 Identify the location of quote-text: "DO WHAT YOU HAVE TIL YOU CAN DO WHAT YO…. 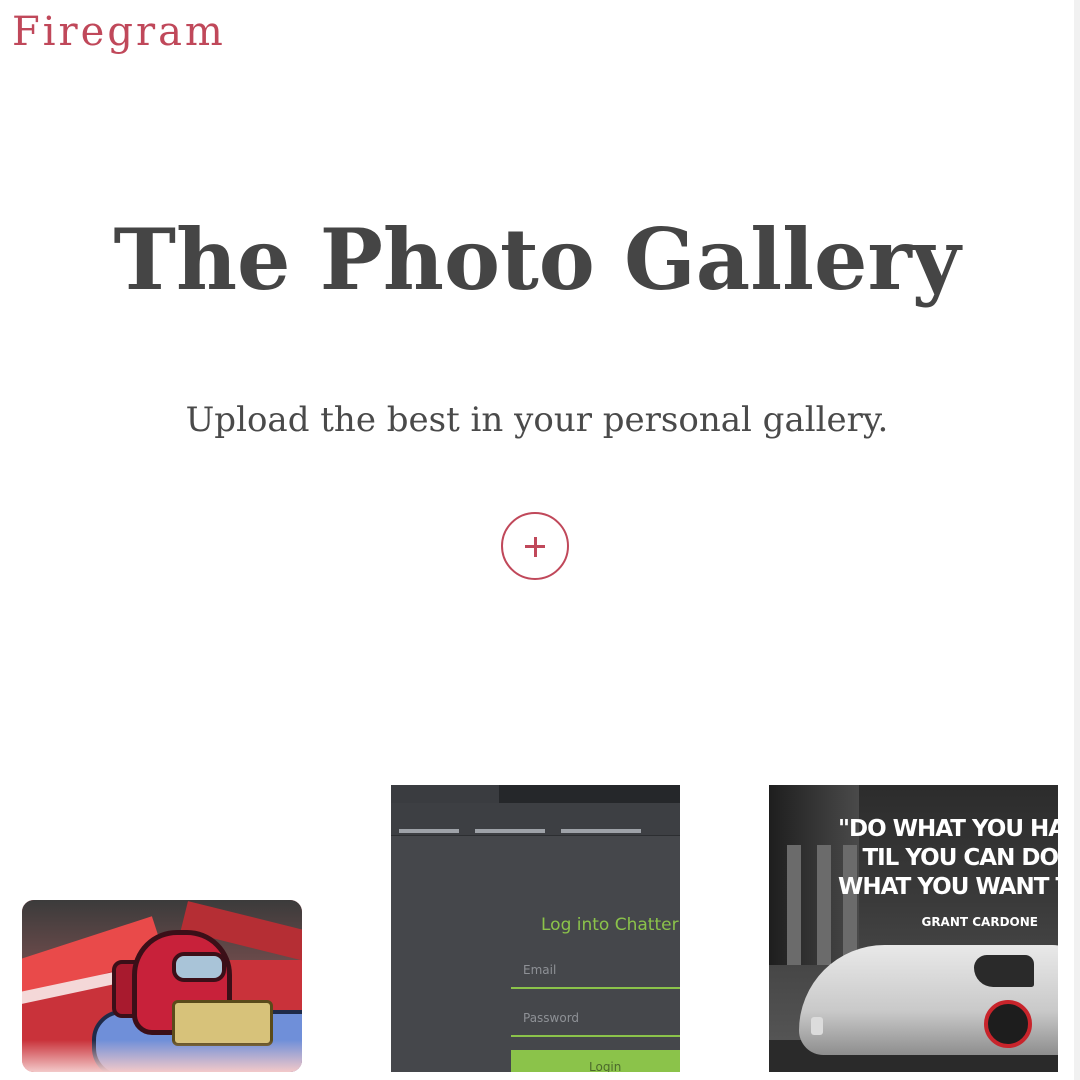
(948, 858).